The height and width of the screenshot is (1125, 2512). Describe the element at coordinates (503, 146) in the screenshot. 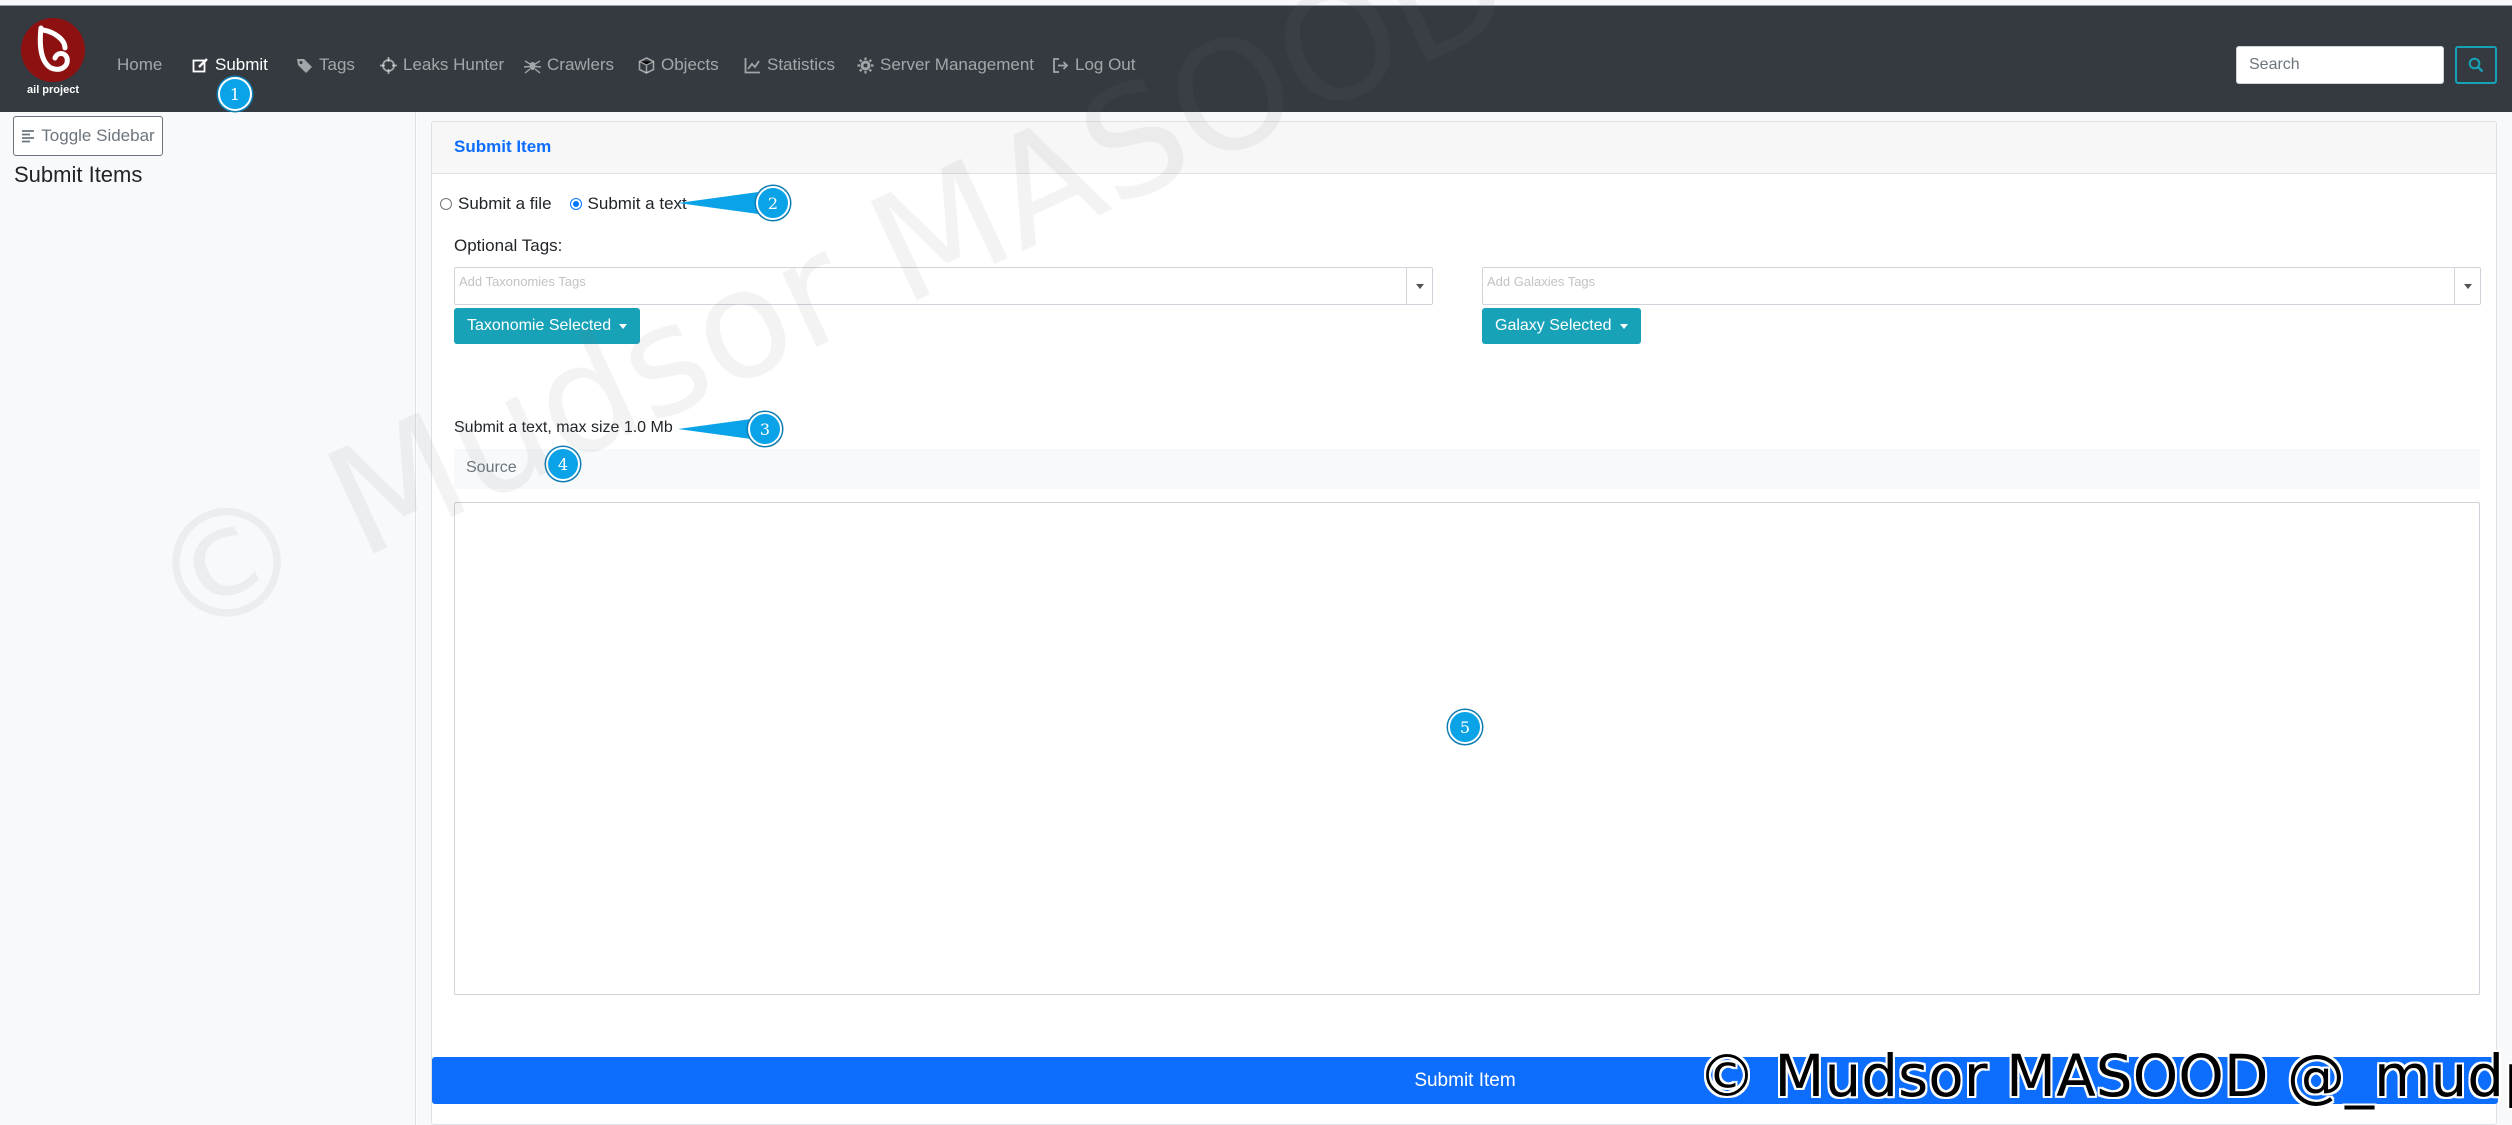

I see `card-title: Submit Item` at that location.